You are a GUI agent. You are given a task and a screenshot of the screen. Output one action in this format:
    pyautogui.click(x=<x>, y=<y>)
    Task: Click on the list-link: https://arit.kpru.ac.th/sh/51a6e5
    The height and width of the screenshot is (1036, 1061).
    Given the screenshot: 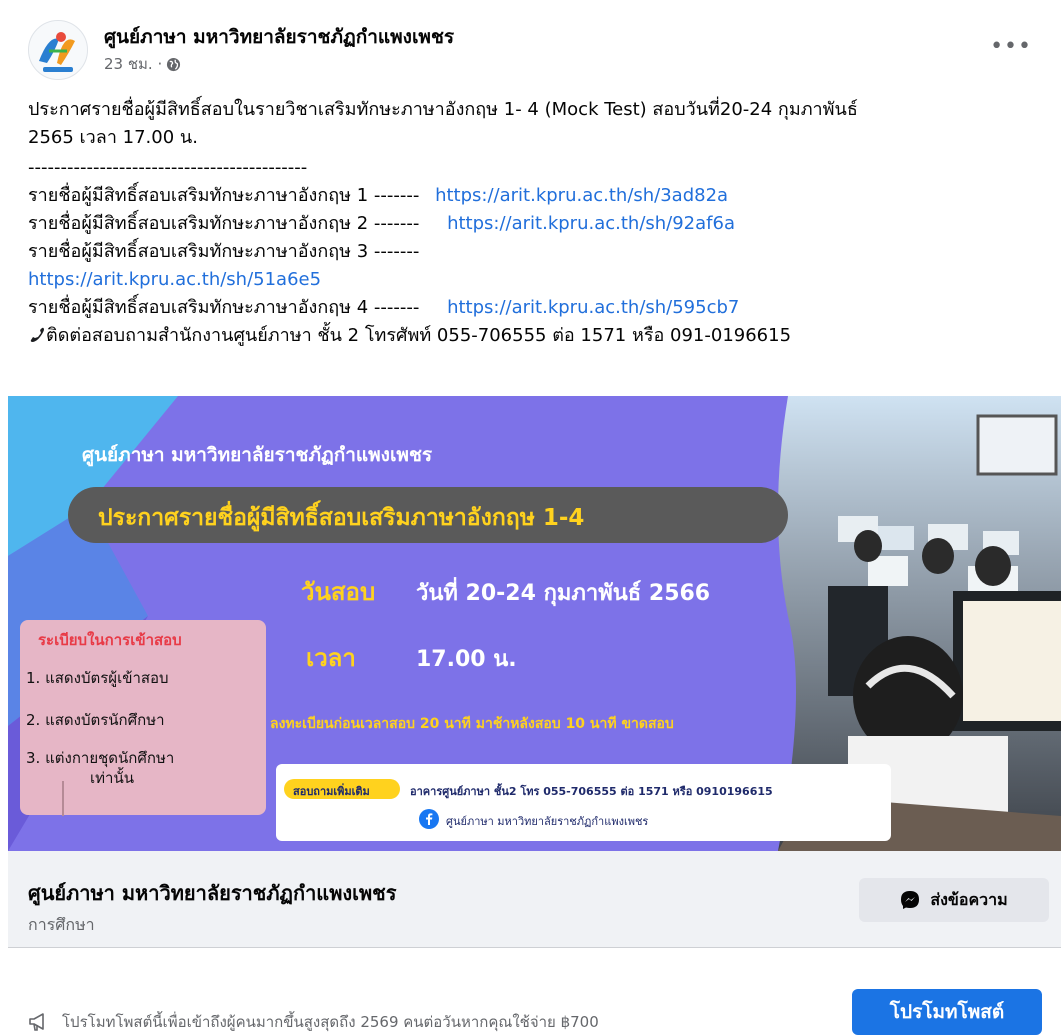 What is the action you would take?
    pyautogui.click(x=174, y=279)
    